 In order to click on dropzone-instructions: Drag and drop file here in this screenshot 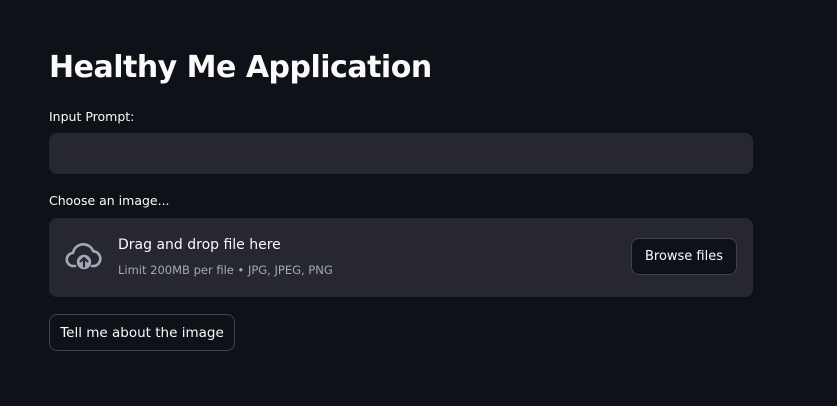, I will do `click(199, 245)`.